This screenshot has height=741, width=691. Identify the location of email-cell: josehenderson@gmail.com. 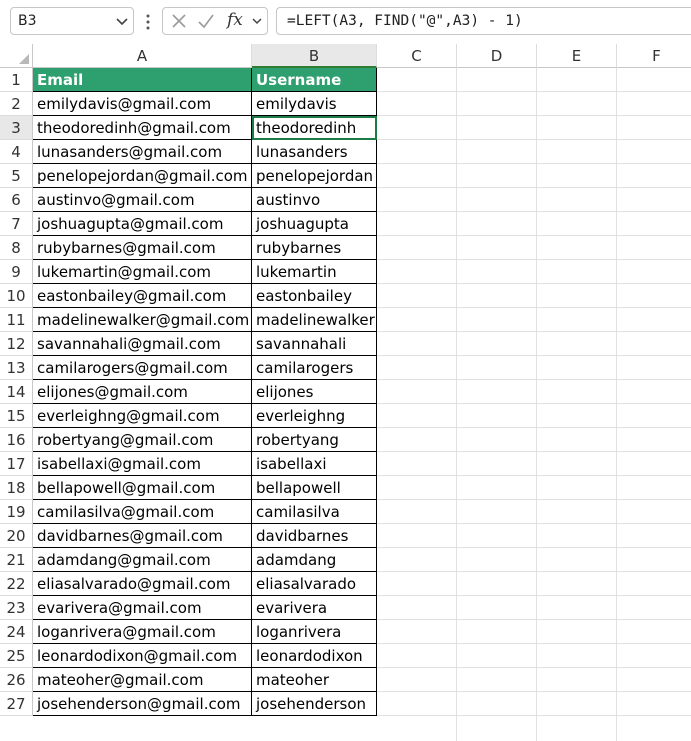
(142, 704).